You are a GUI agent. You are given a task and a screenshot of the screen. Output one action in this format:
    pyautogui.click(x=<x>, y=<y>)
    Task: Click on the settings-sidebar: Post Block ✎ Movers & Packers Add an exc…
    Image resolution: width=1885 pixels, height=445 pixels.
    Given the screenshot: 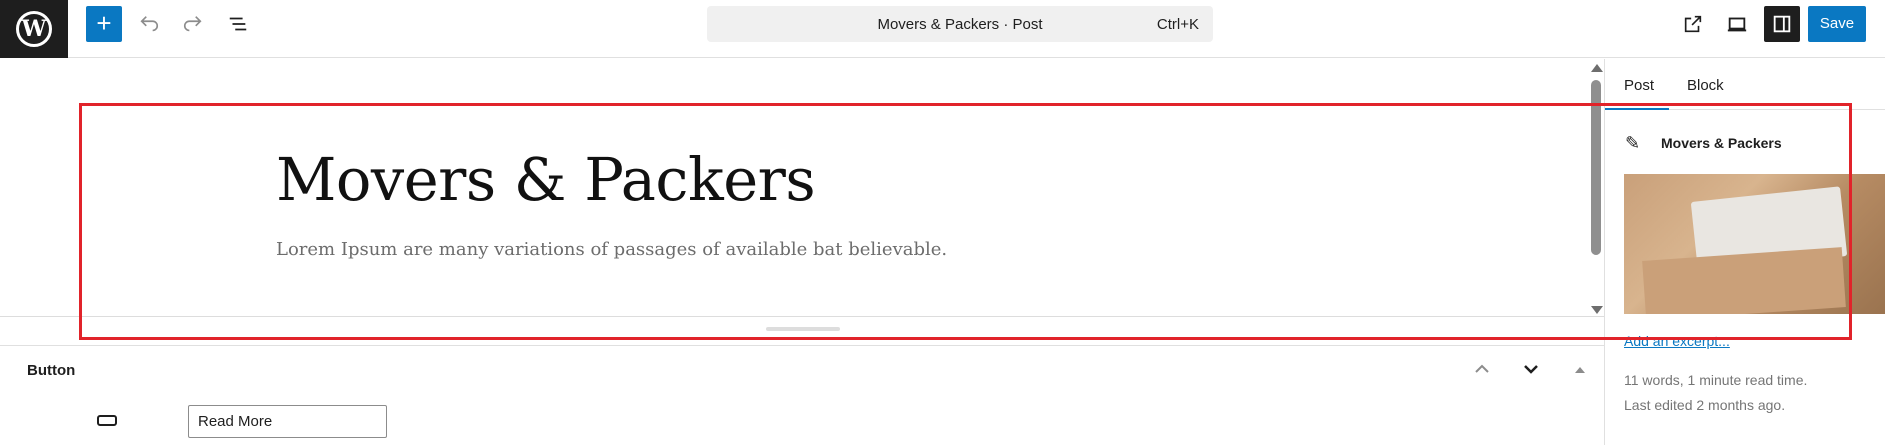 What is the action you would take?
    pyautogui.click(x=1744, y=252)
    